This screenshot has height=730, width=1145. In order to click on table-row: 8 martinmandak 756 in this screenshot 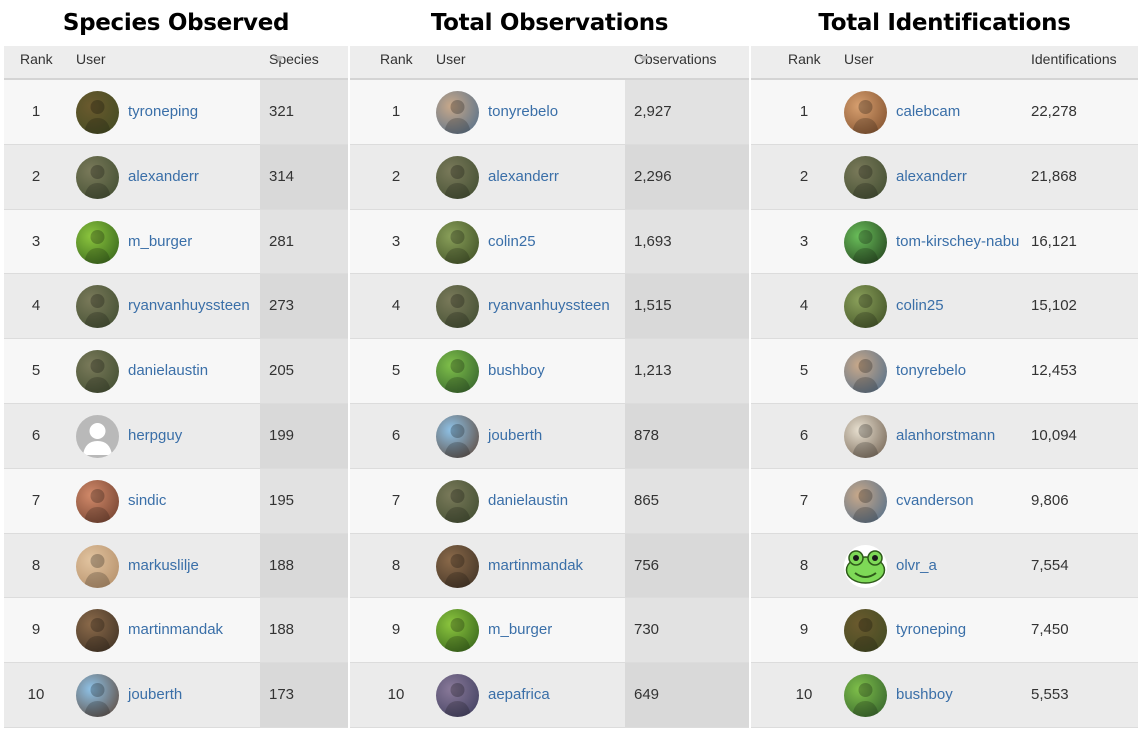, I will do `click(549, 566)`.